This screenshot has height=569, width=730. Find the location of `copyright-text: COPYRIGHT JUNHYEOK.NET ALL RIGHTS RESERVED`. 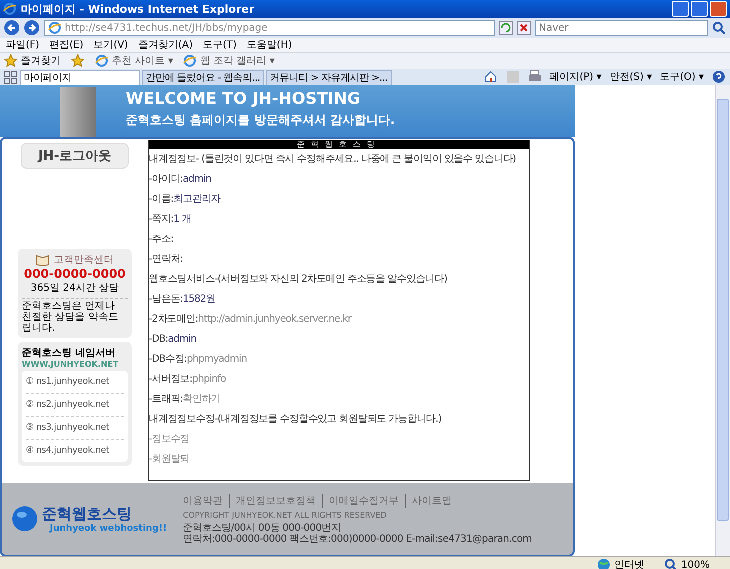

copyright-text: COPYRIGHT JUNHYEOK.NET ALL RIGHTS RESERVED is located at coordinates (285, 515).